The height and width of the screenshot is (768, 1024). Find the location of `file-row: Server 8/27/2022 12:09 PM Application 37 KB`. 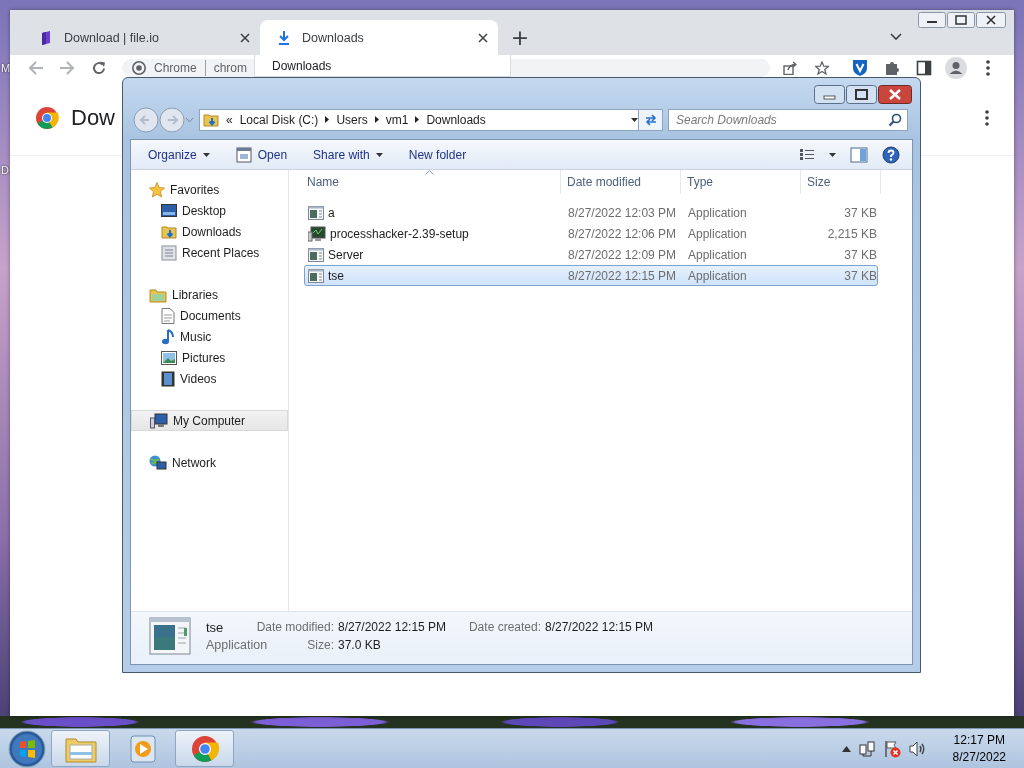

file-row: Server 8/27/2022 12:09 PM Application 37 KB is located at coordinates (591, 254).